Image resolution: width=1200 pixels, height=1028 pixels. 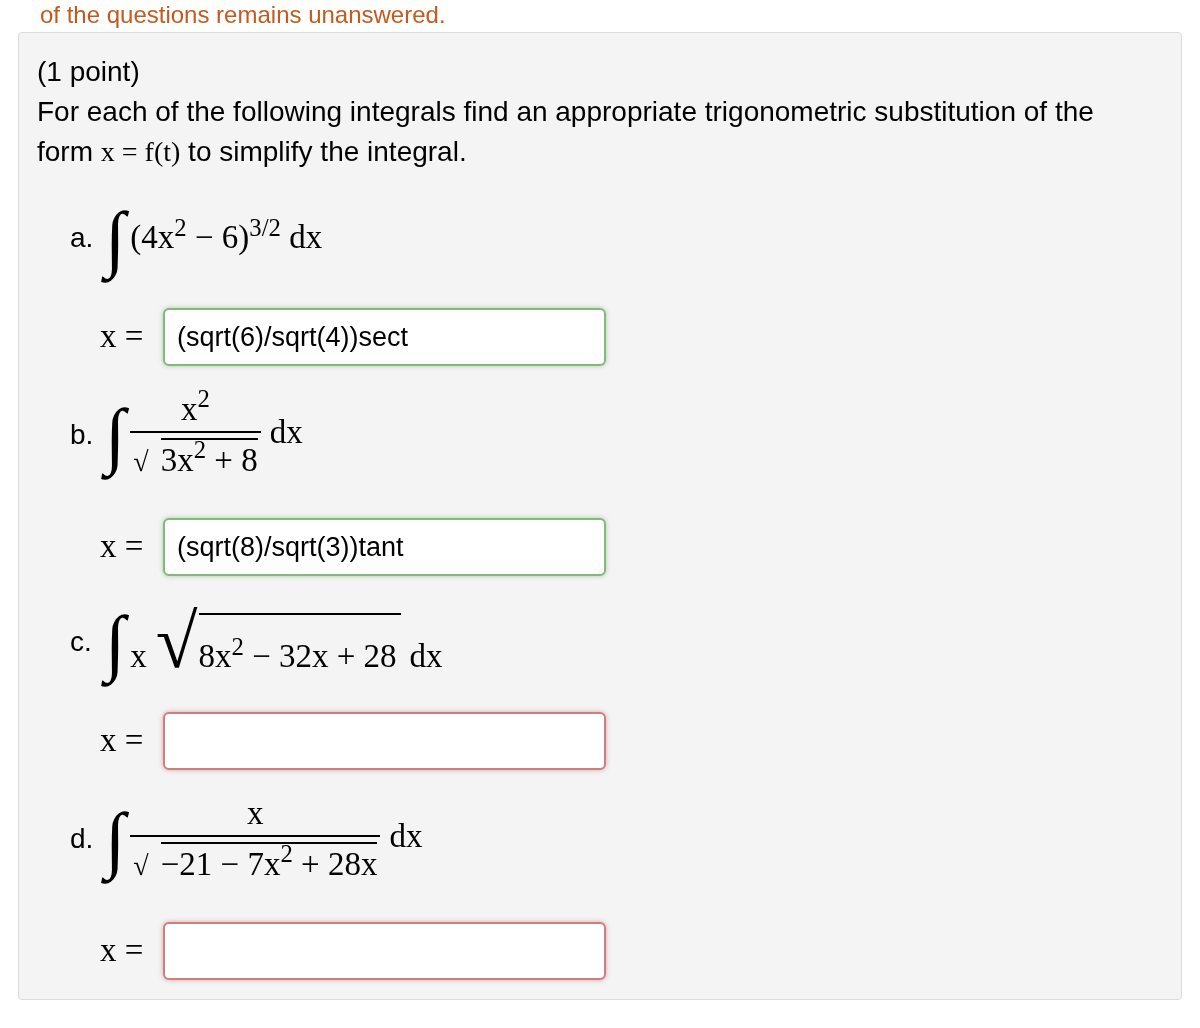 What do you see at coordinates (82, 435) in the screenshot?
I see `item-label: b.` at bounding box center [82, 435].